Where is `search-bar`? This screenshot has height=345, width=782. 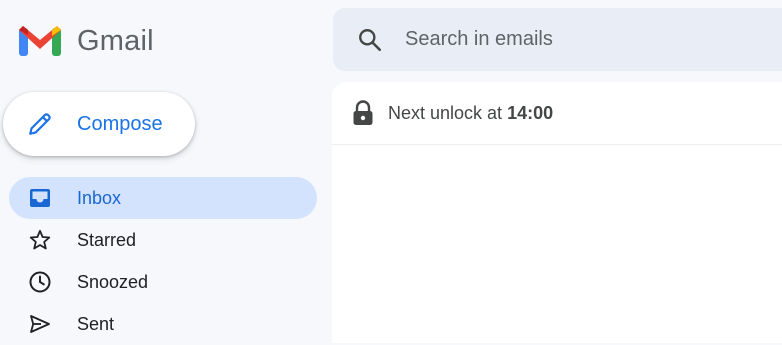 search-bar is located at coordinates (557, 39).